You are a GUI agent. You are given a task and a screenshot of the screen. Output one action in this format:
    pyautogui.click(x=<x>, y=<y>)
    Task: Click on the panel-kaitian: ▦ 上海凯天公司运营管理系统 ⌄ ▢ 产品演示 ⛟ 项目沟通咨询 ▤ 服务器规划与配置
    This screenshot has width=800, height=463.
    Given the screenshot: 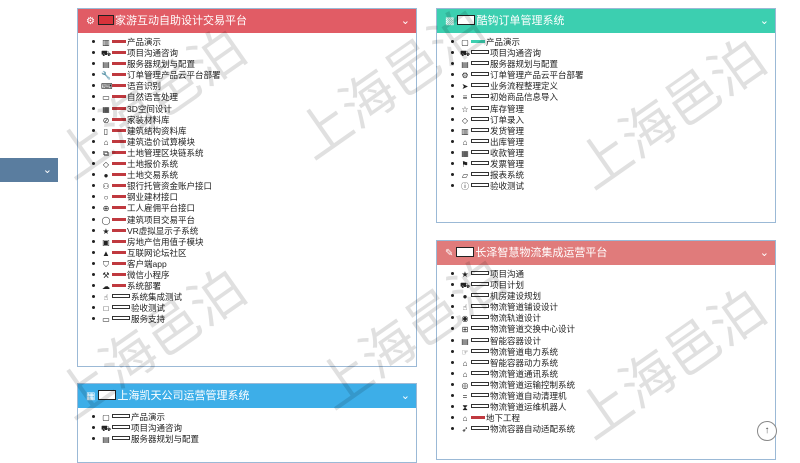 What is the action you would take?
    pyautogui.click(x=247, y=423)
    